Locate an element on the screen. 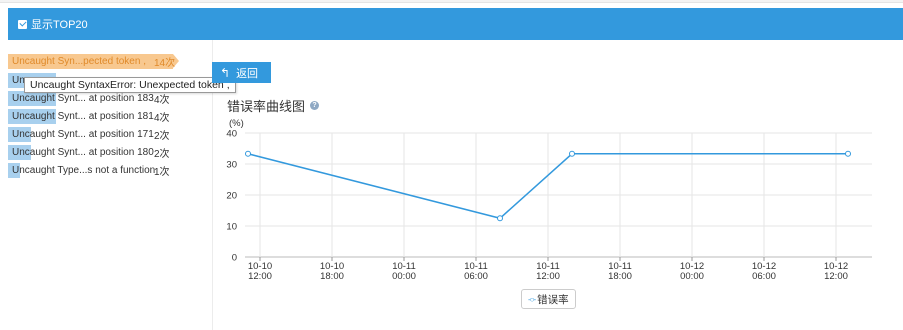 The height and width of the screenshot is (330, 903). chart-title: 错误率曲线图 ? is located at coordinates (273, 105).